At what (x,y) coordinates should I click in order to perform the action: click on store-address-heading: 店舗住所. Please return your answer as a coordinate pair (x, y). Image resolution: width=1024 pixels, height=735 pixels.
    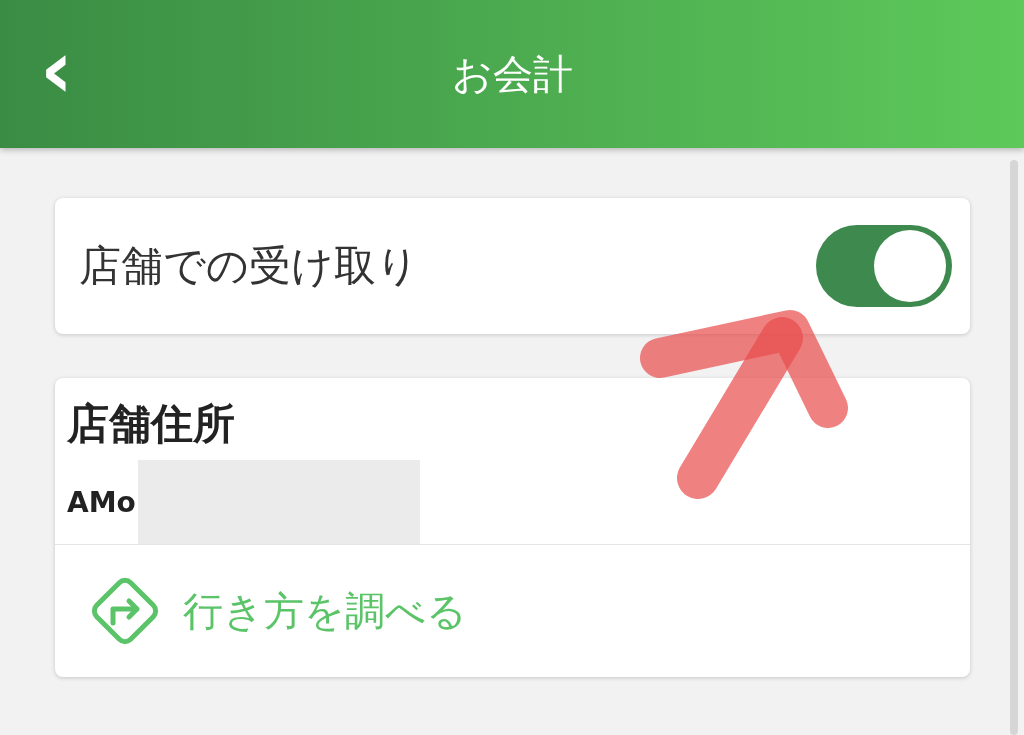
    Looking at the image, I should click on (151, 424).